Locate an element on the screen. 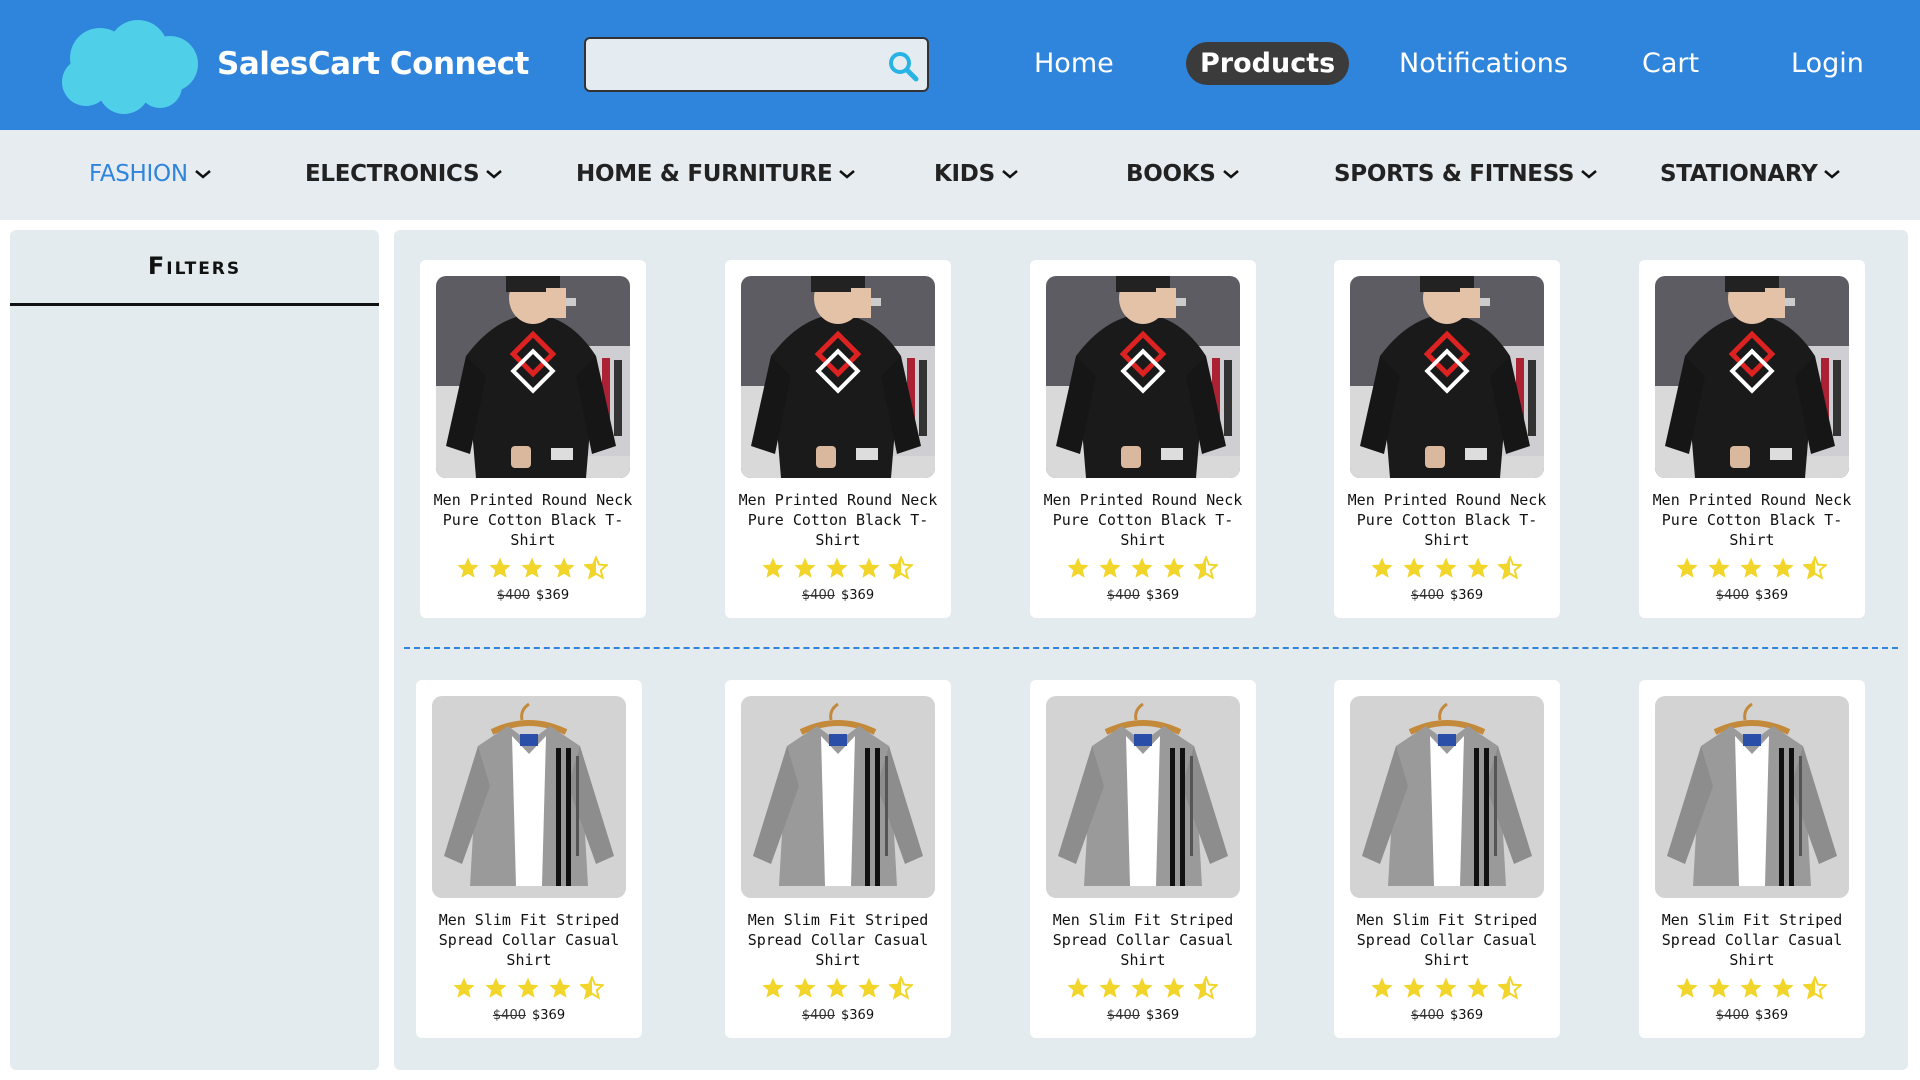  category-label: SPORTS & FITNESS is located at coordinates (1454, 174).